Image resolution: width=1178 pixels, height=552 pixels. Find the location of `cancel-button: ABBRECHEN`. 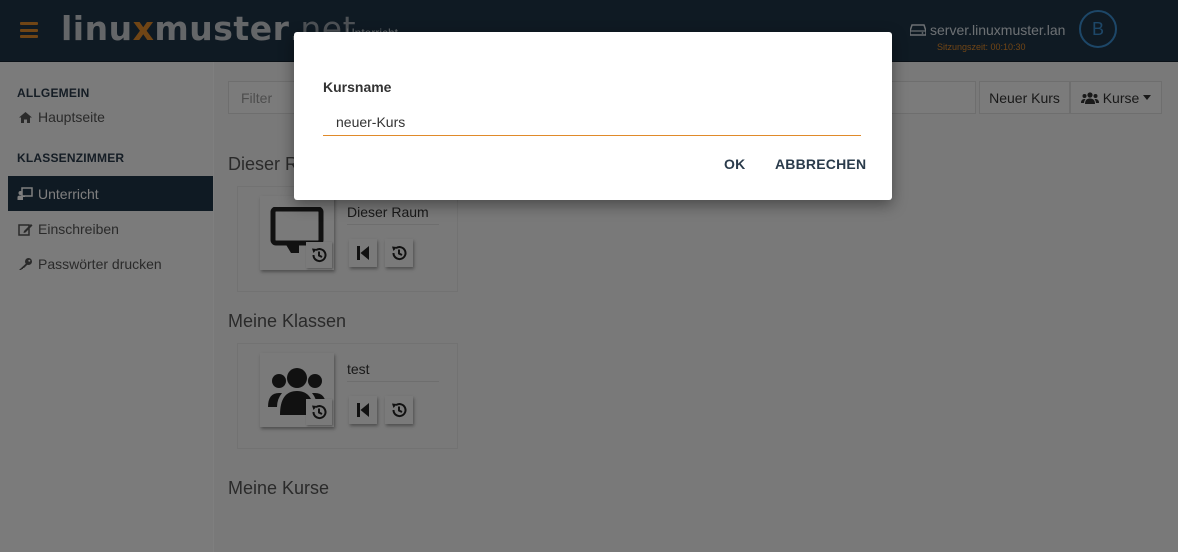

cancel-button: ABBRECHEN is located at coordinates (820, 164).